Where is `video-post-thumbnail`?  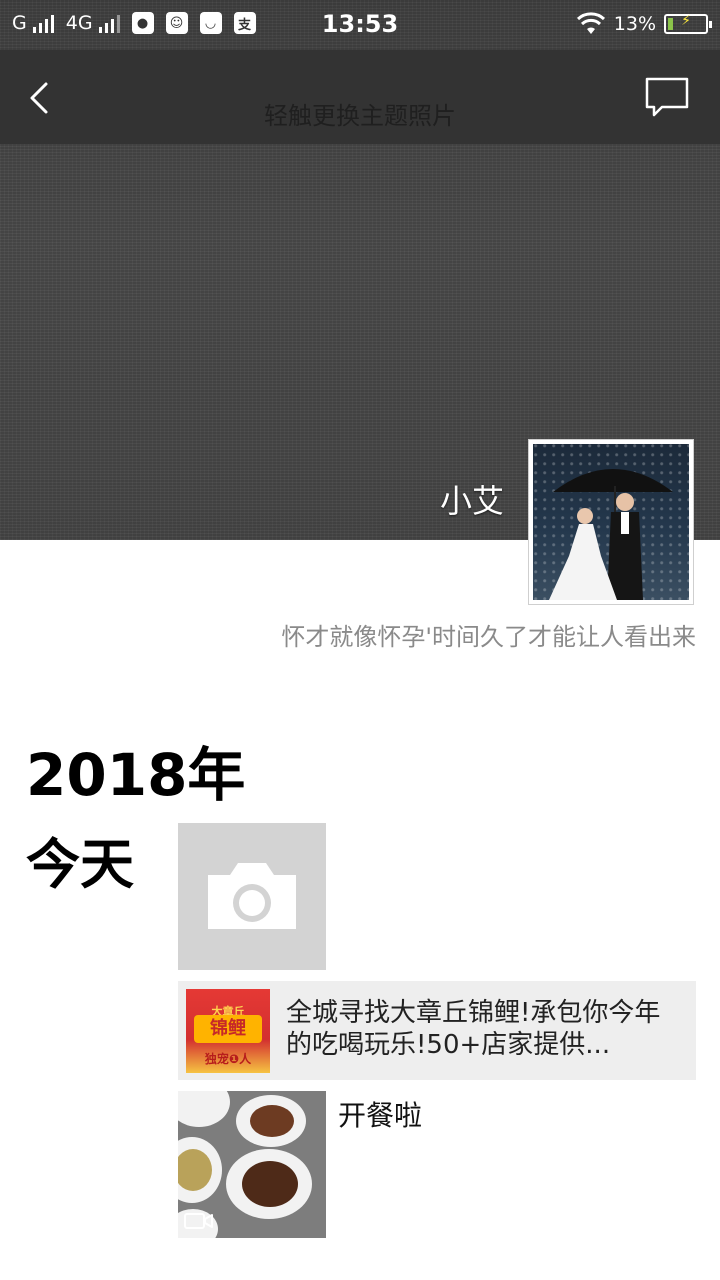 video-post-thumbnail is located at coordinates (252, 1164).